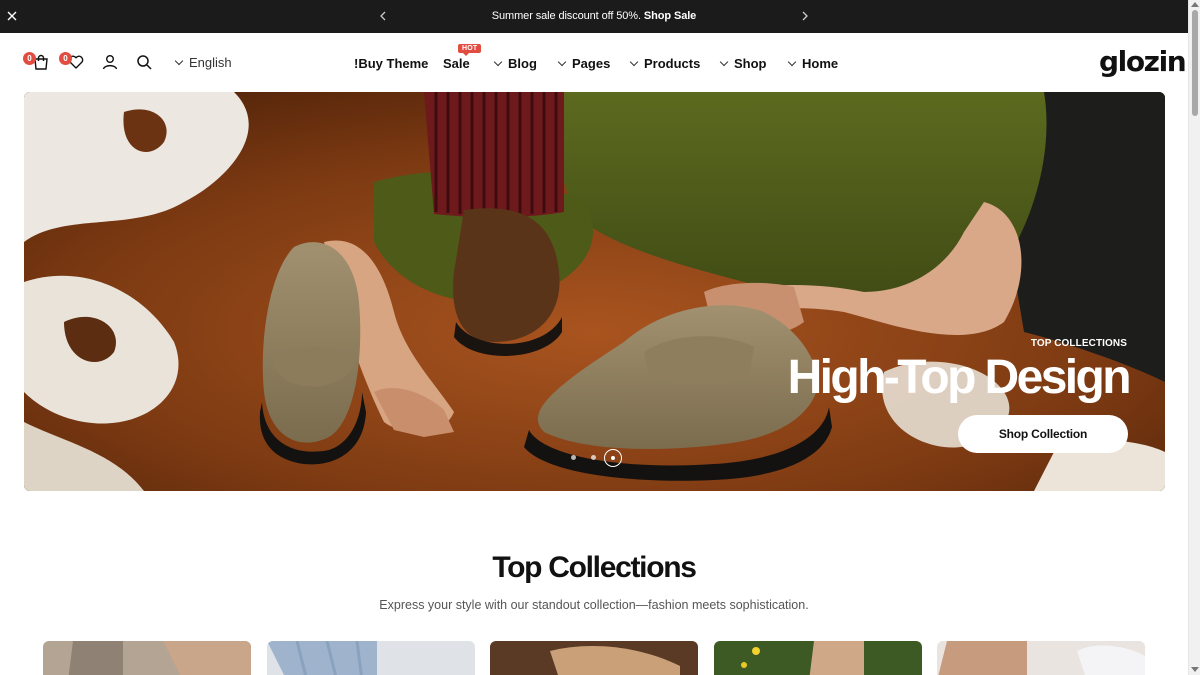 This screenshot has height=675, width=1200. I want to click on nav-blog-label: Blog, so click(522, 63).